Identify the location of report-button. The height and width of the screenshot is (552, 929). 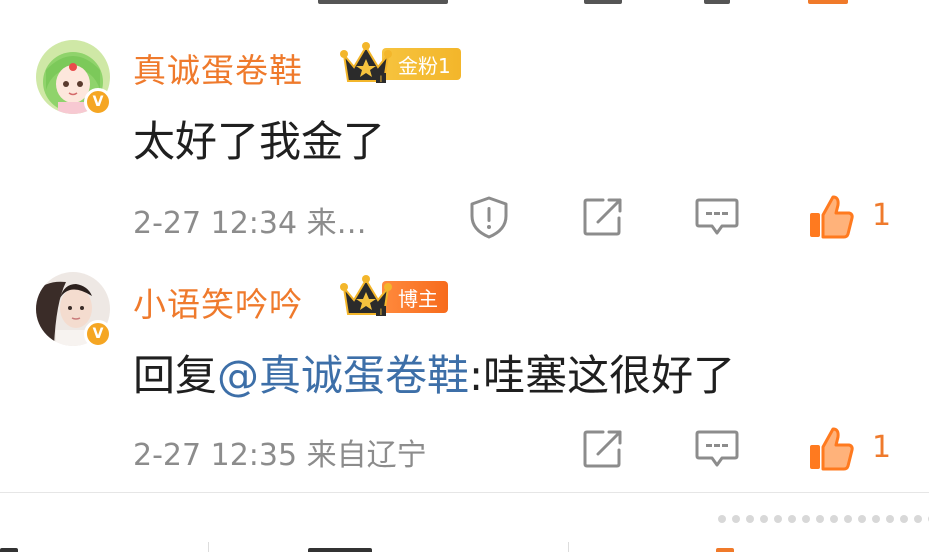
(489, 217).